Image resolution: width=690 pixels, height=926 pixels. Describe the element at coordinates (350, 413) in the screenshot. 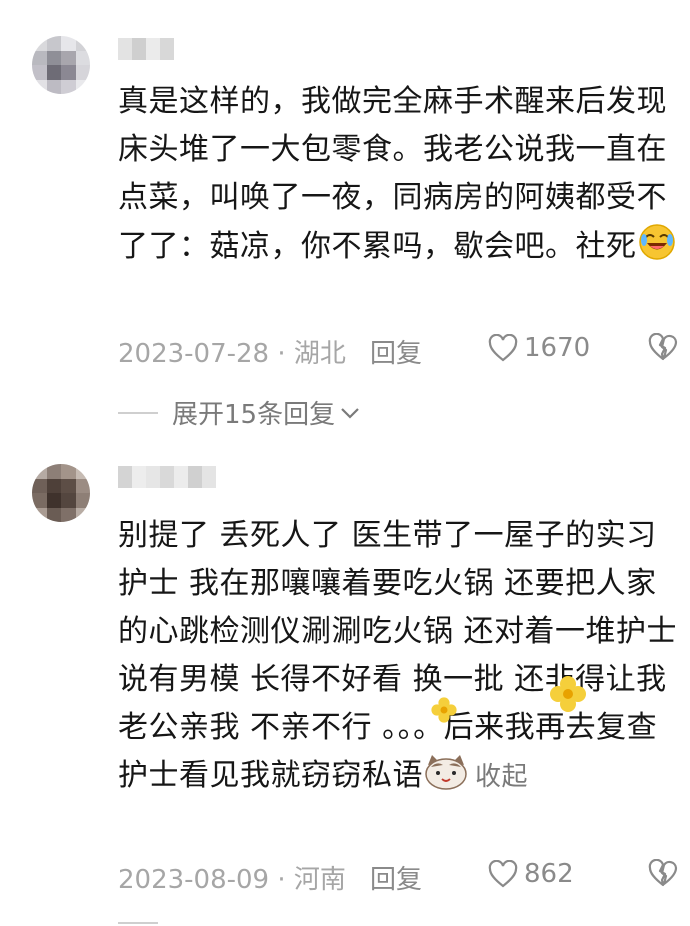

I see `chevron-down-icon` at that location.